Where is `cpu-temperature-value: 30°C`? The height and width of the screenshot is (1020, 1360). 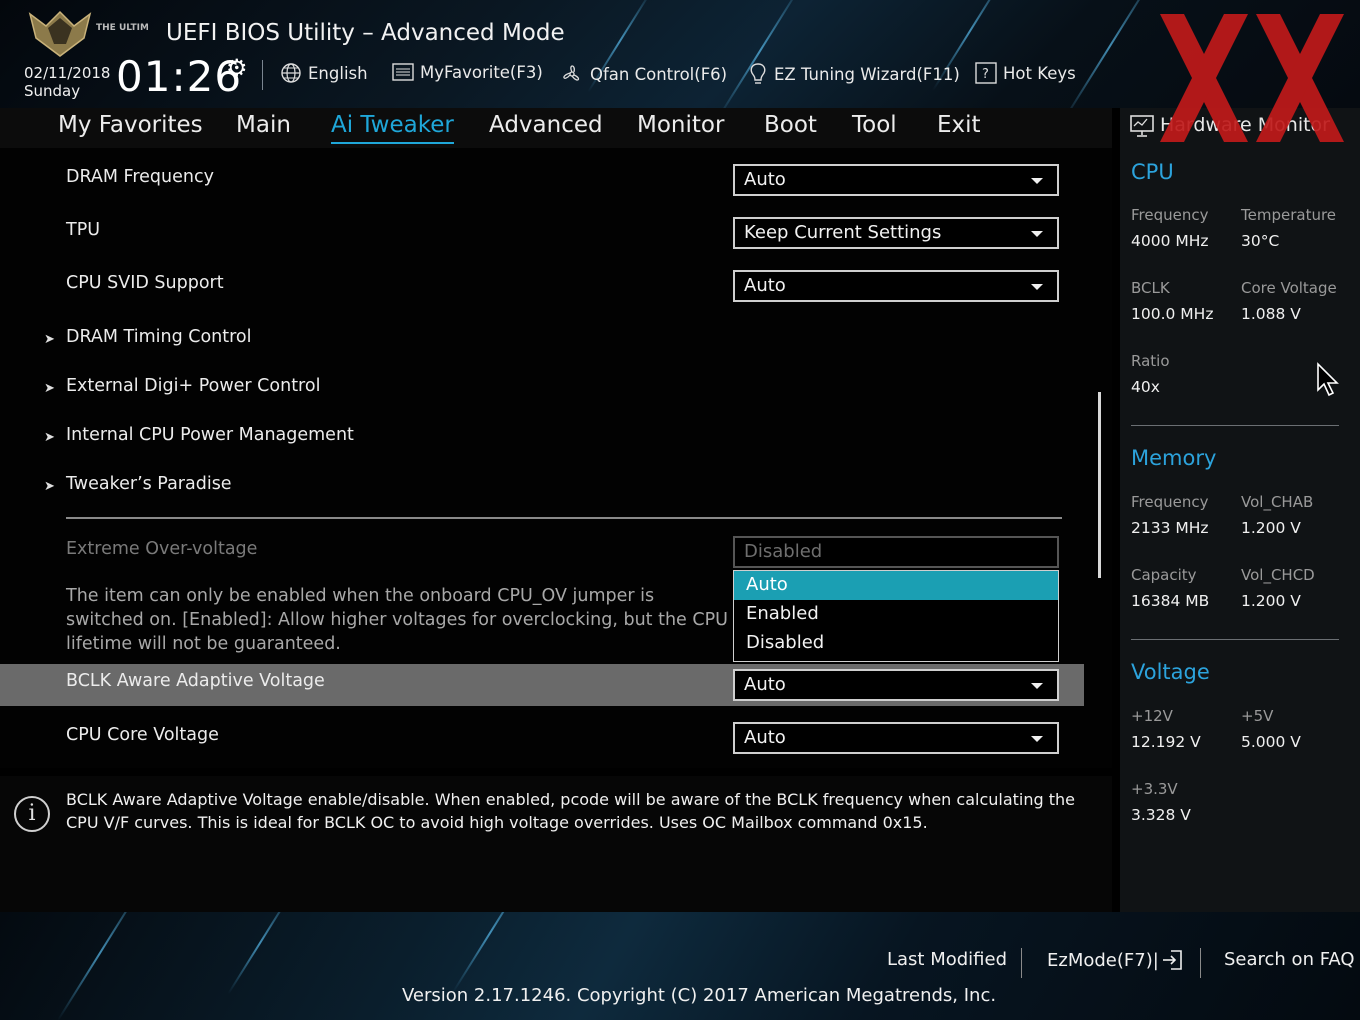 cpu-temperature-value: 30°C is located at coordinates (1260, 241).